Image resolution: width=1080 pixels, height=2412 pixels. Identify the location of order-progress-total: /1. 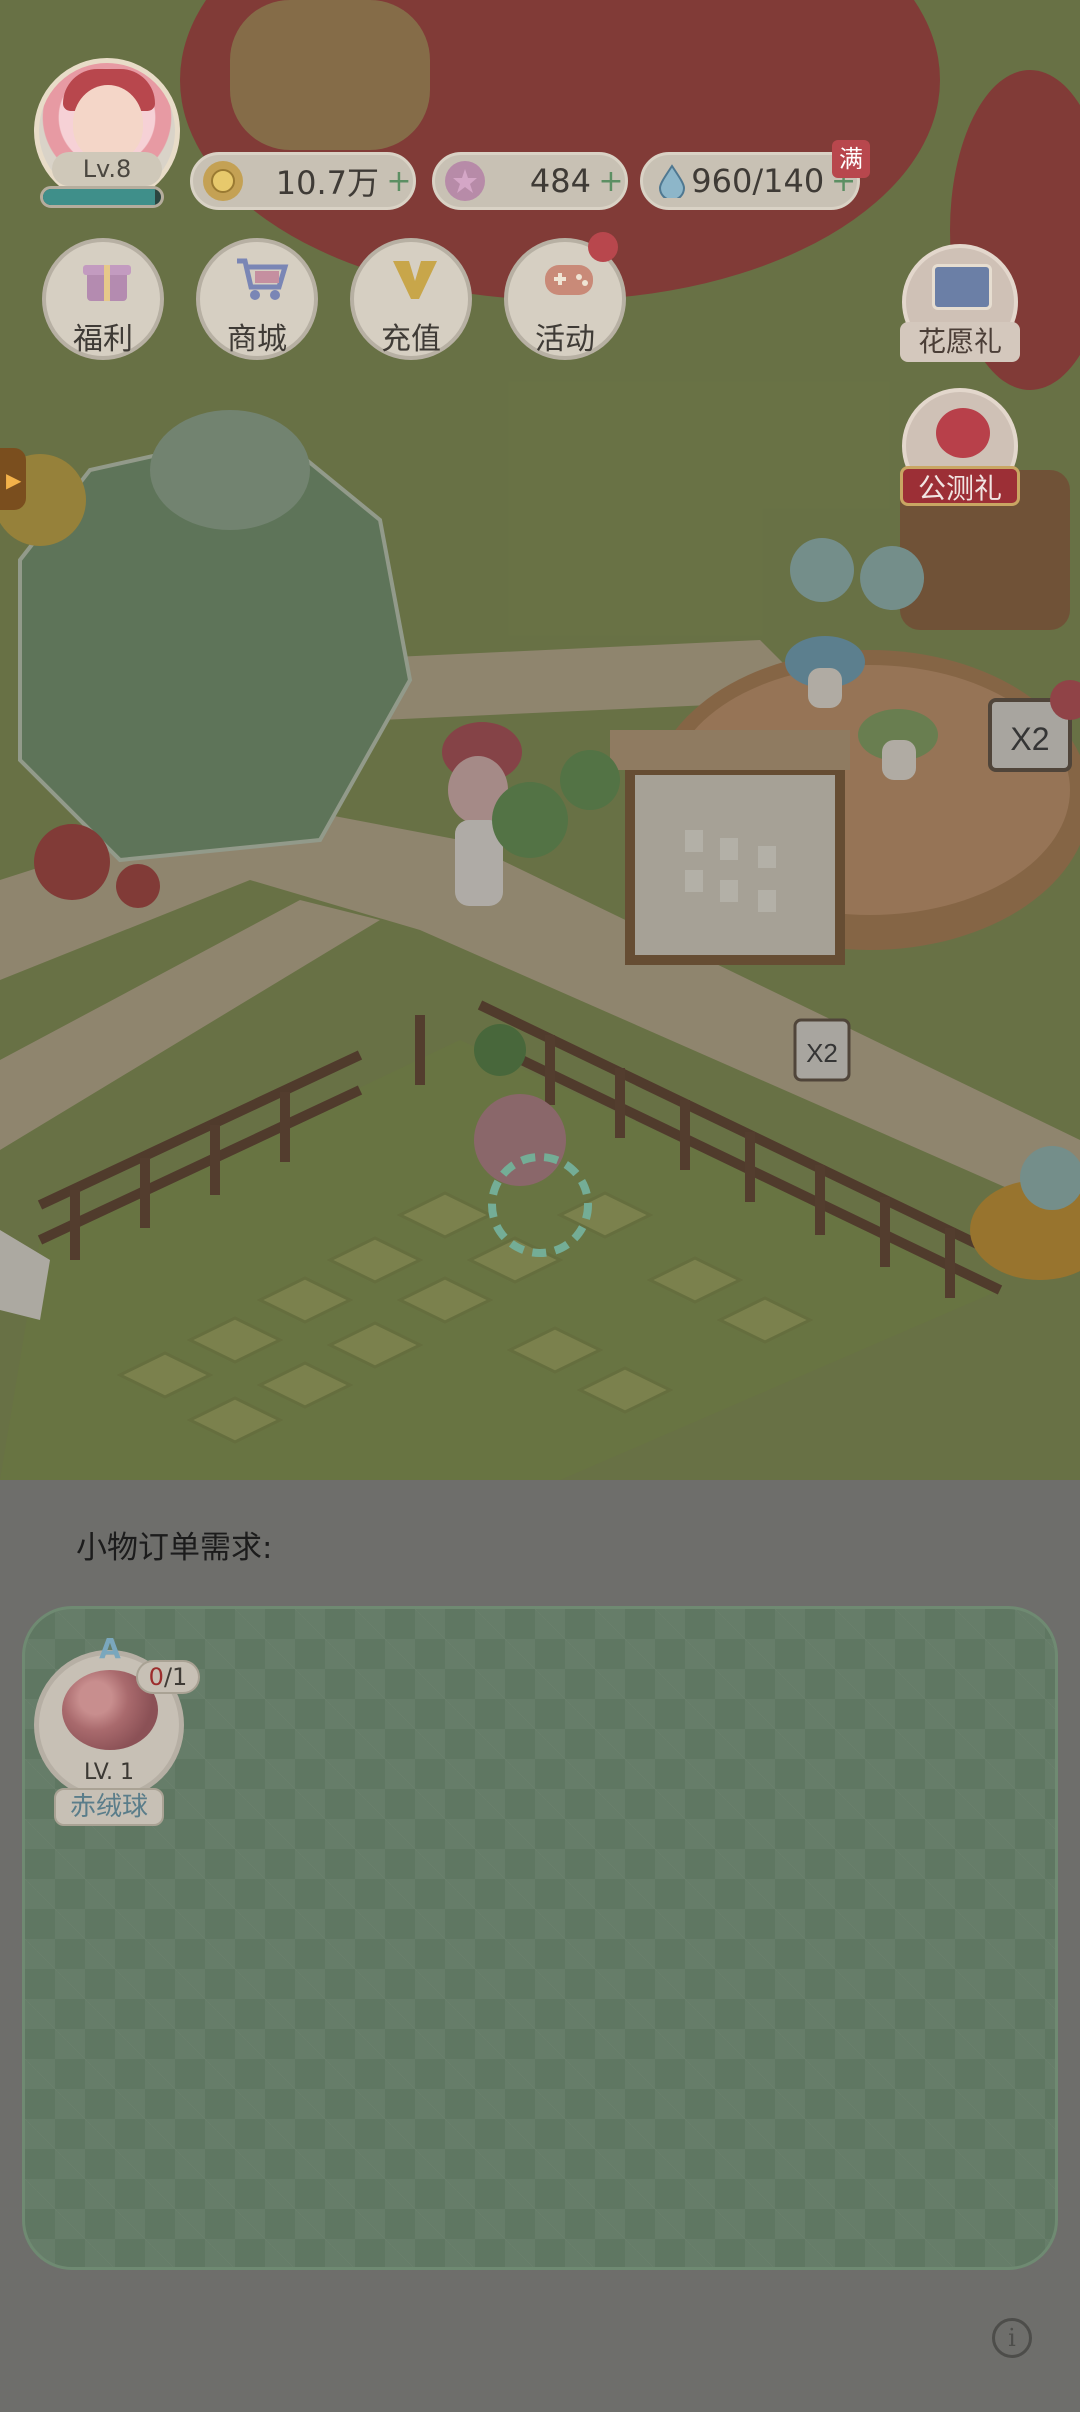
(175, 1677).